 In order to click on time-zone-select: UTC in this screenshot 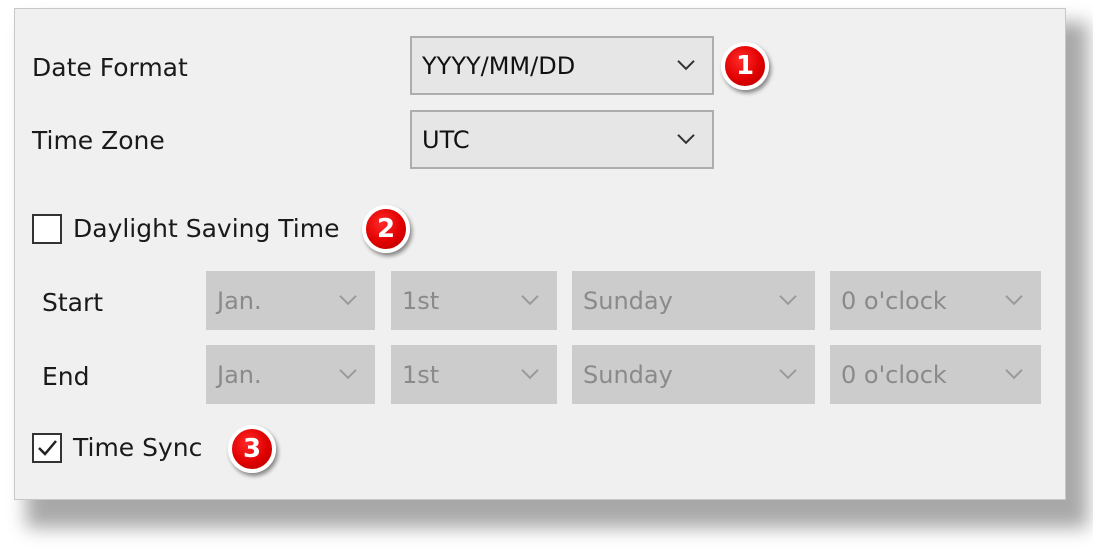, I will do `click(562, 139)`.